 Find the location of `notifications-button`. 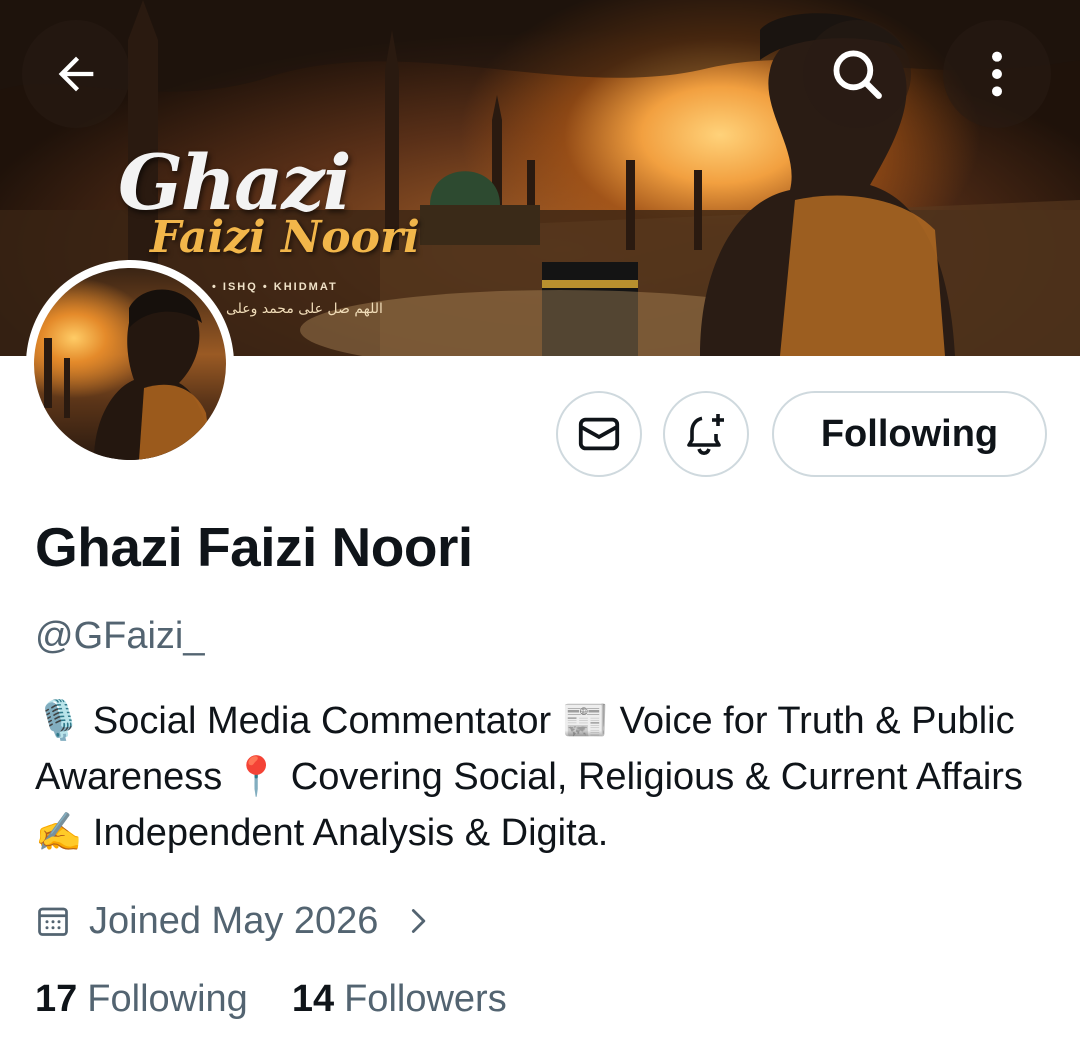

notifications-button is located at coordinates (706, 434).